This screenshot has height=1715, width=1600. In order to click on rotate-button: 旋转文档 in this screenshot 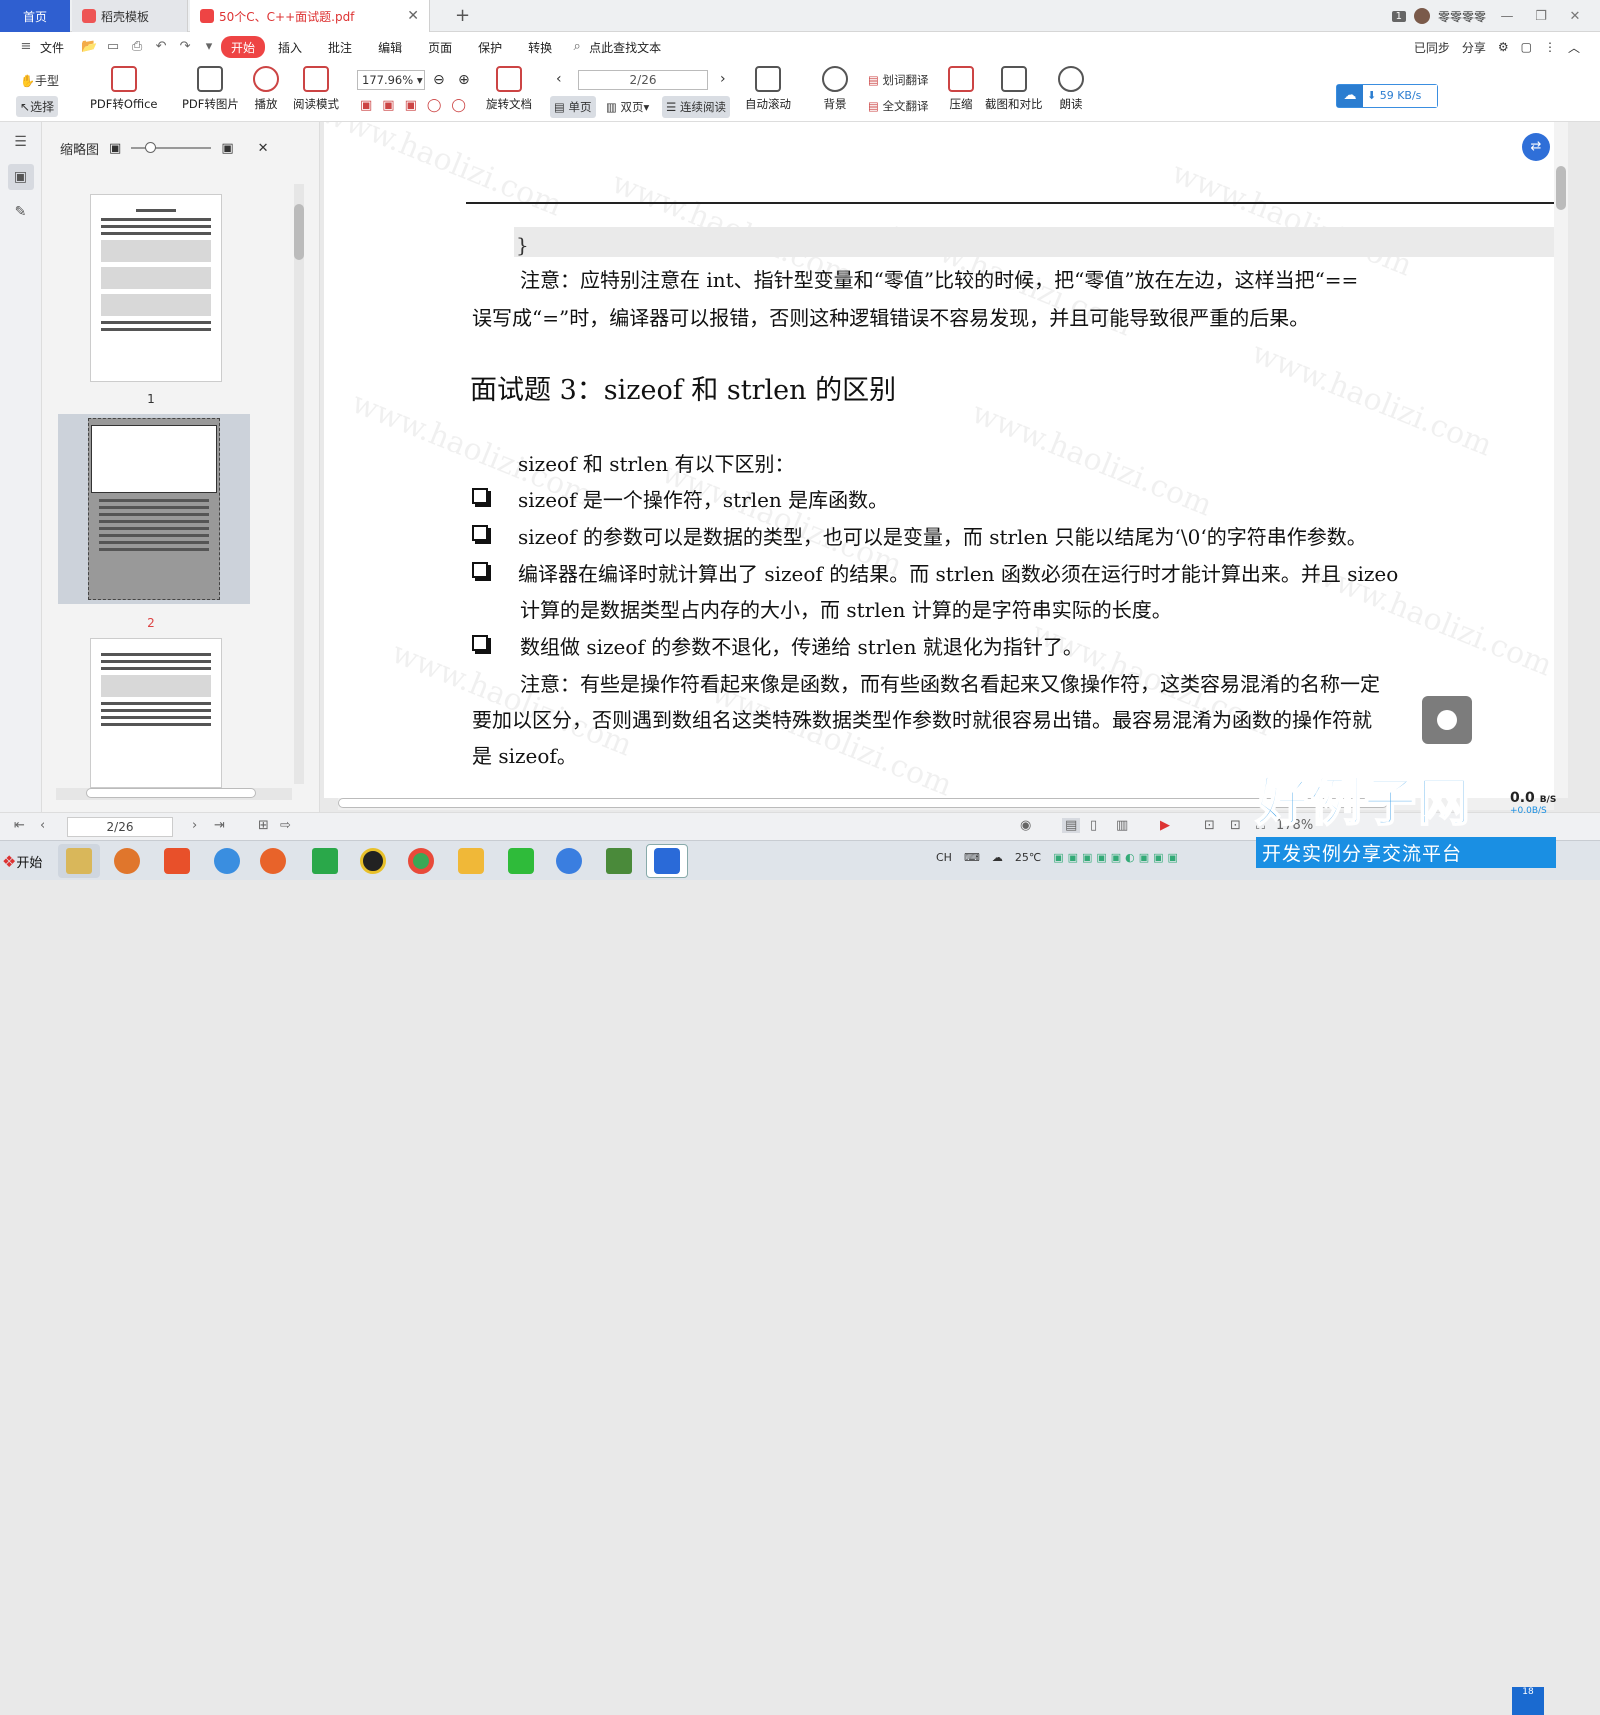, I will do `click(509, 89)`.